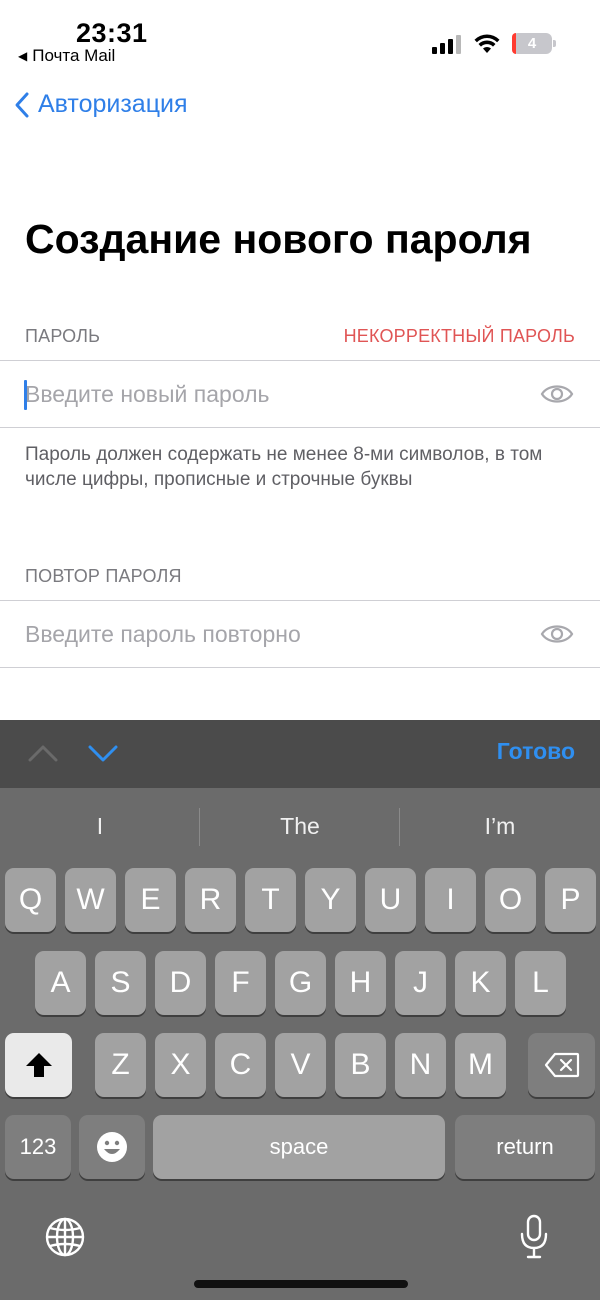  I want to click on key-u: U, so click(390, 900).